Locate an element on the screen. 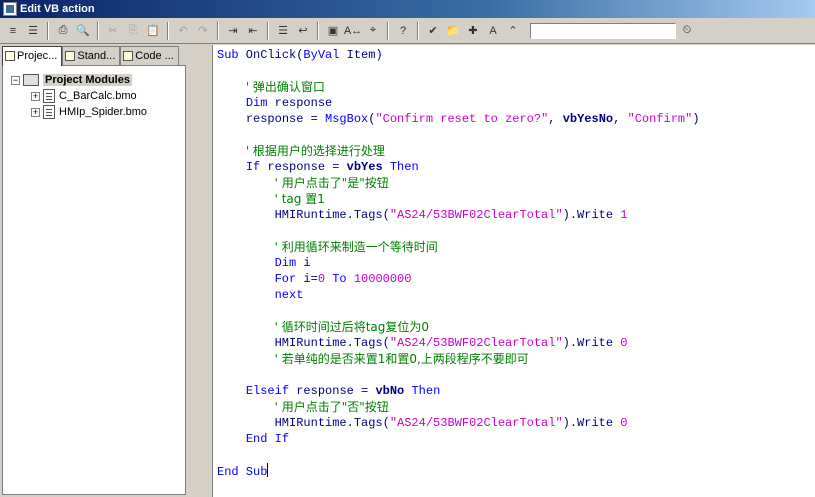 The height and width of the screenshot is (497, 815). code-line: ' 循环时间过后将tag复位为0 is located at coordinates (458, 327).